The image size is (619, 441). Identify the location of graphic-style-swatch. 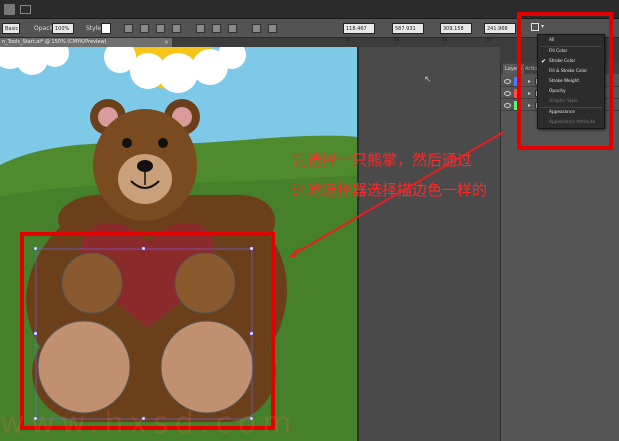
(106, 28).